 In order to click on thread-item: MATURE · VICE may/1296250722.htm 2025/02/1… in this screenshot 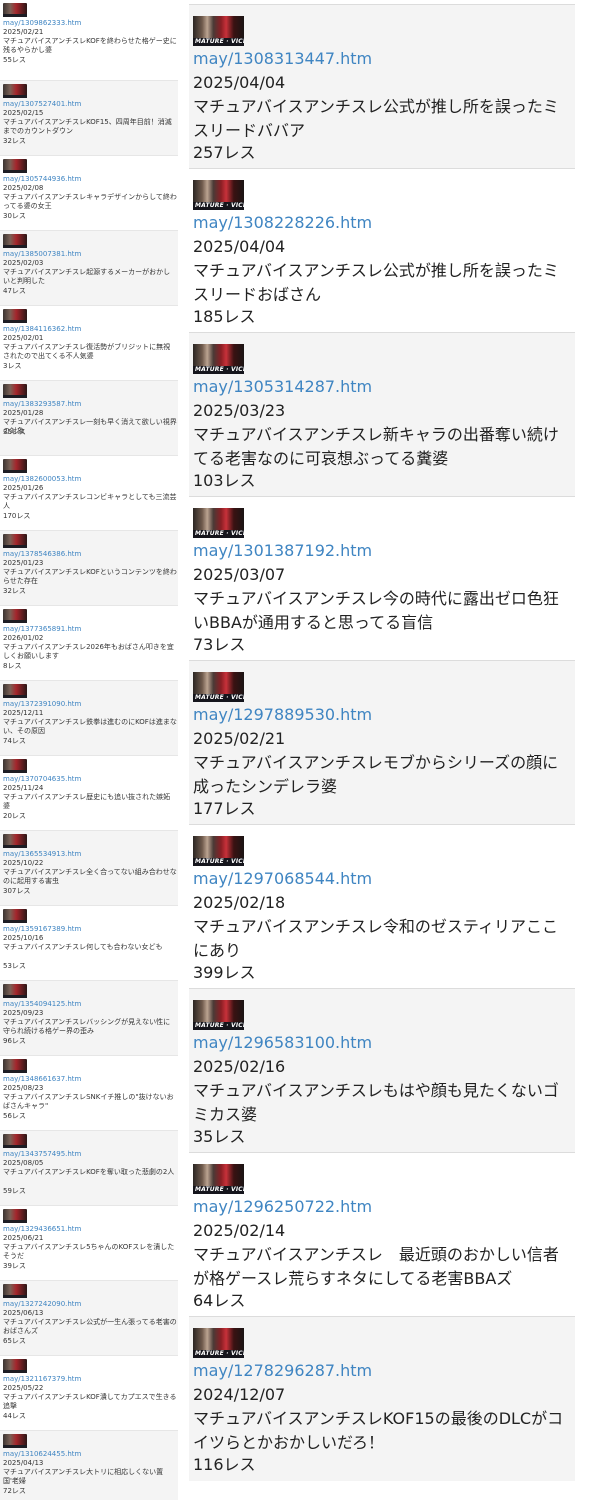, I will do `click(382, 1234)`.